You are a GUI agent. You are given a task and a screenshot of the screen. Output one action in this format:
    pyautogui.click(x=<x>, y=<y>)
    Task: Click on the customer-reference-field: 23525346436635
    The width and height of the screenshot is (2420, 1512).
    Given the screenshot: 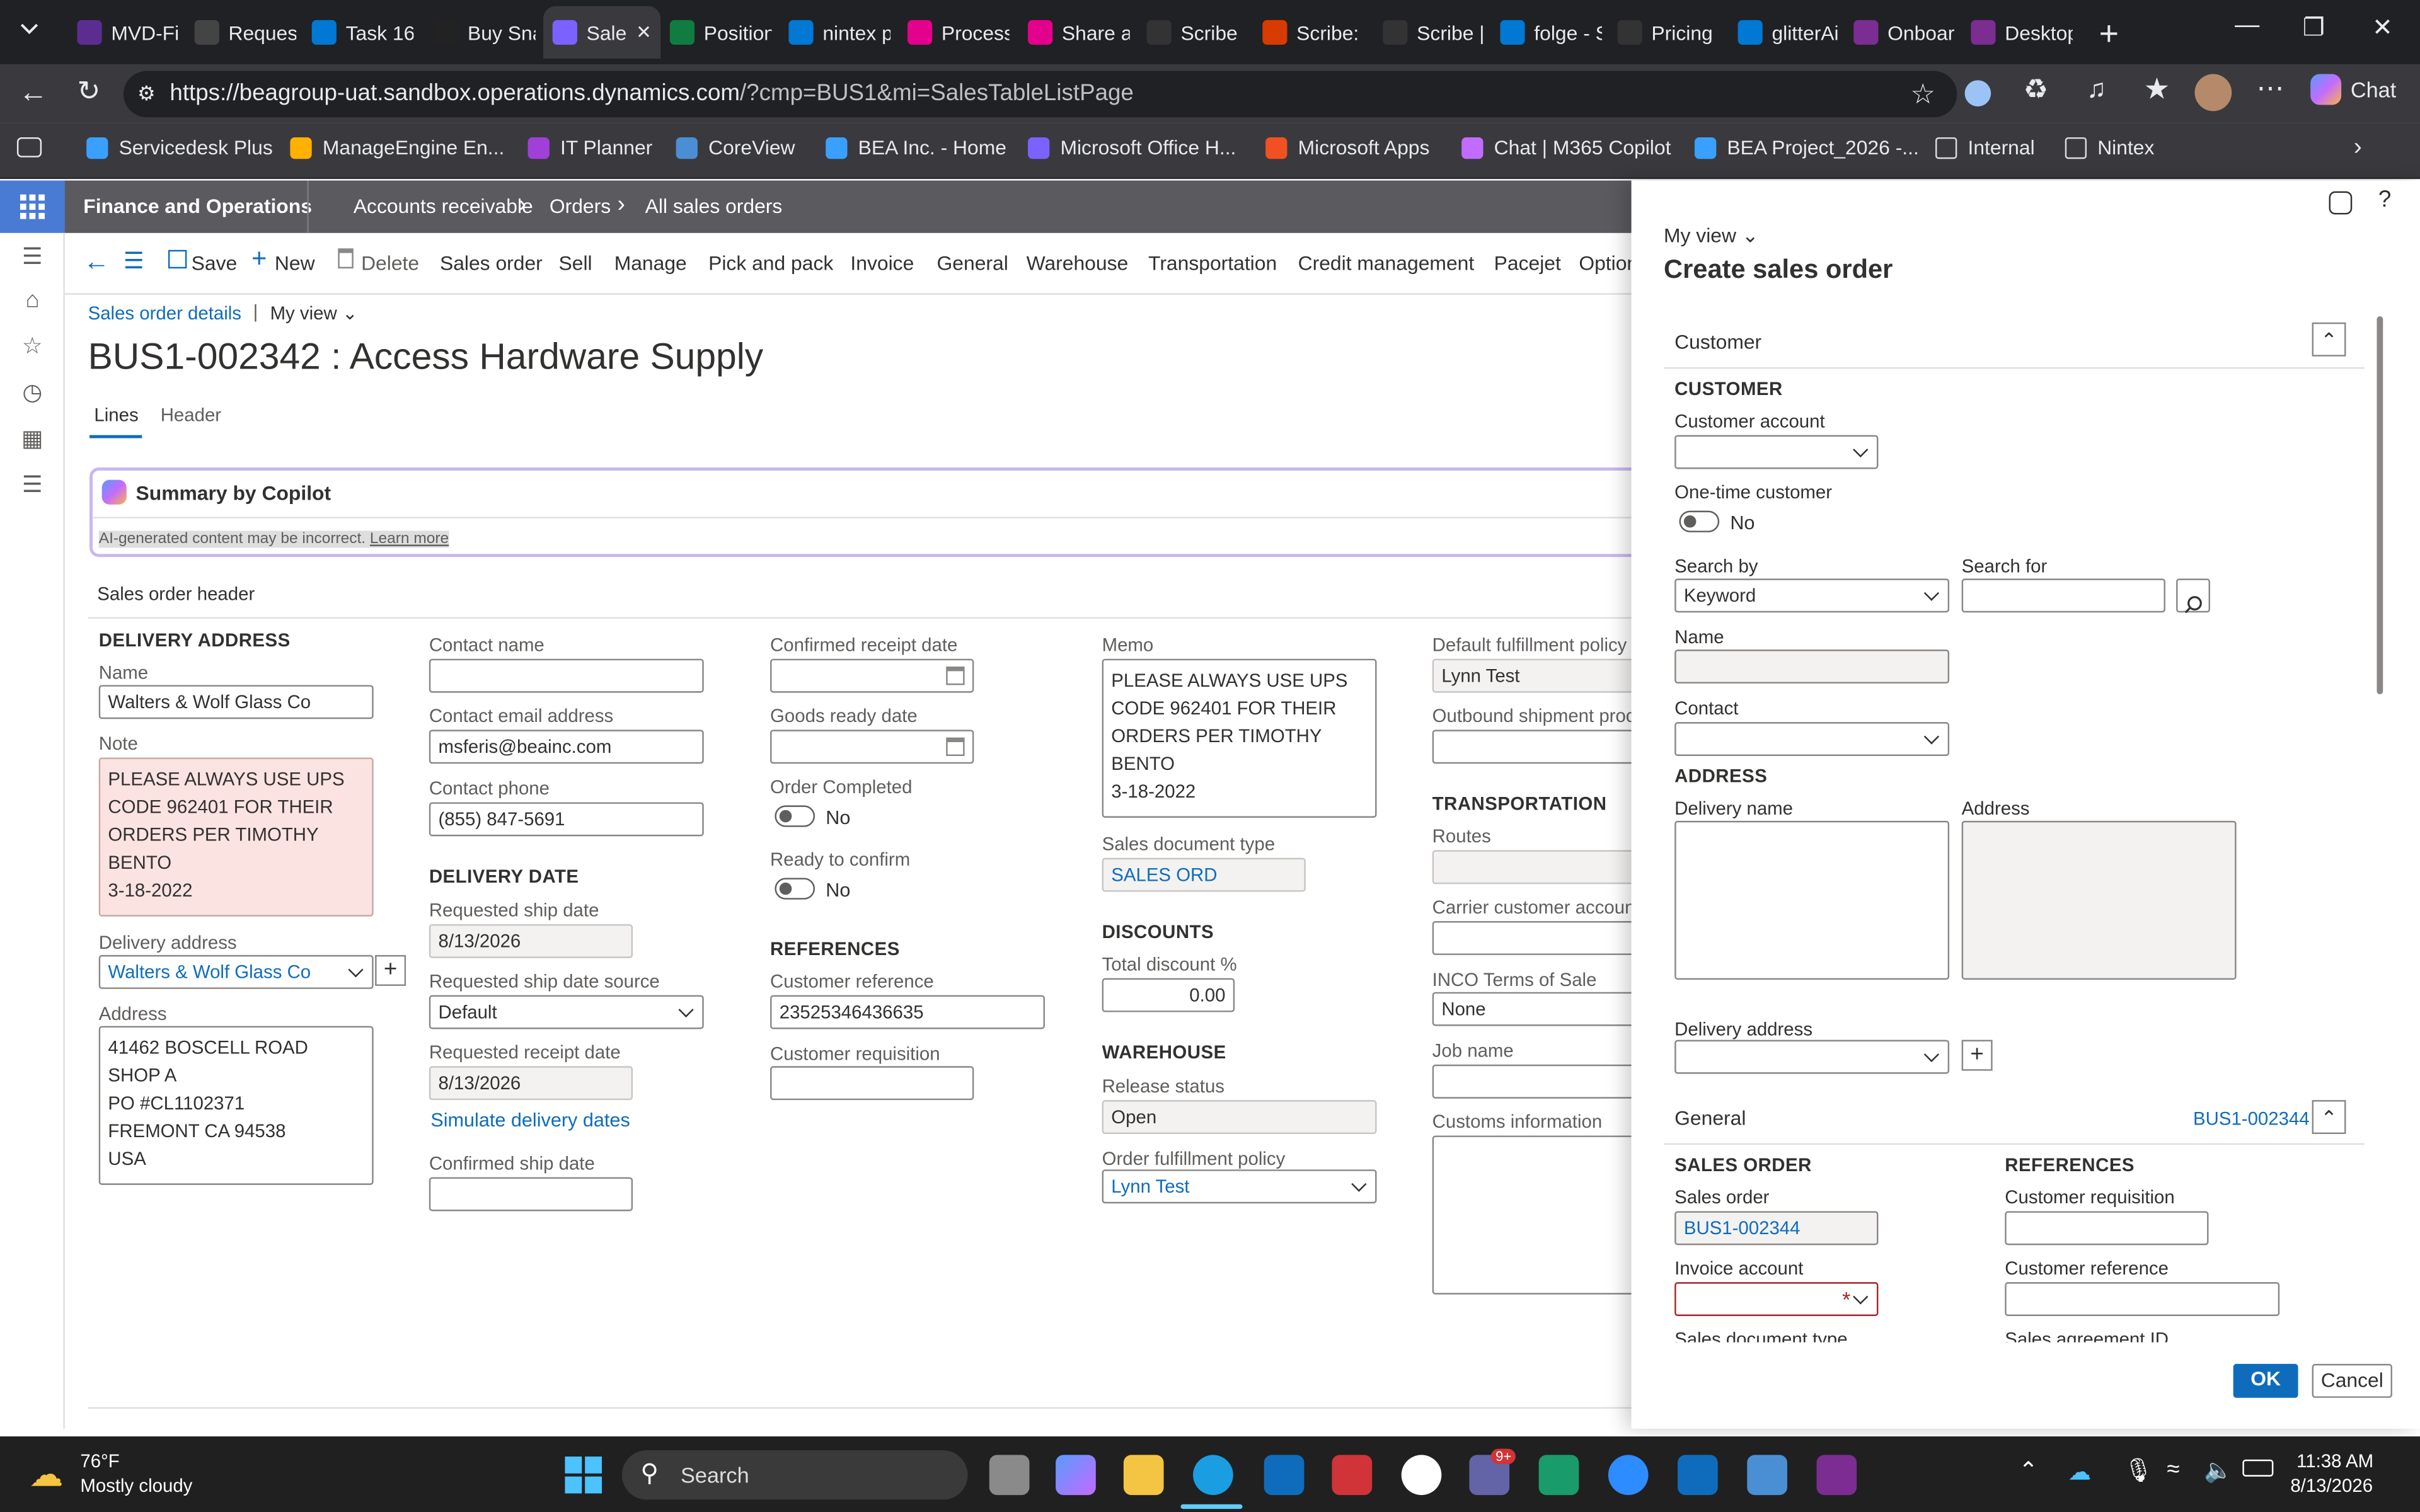 What is the action you would take?
    pyautogui.click(x=907, y=1012)
    